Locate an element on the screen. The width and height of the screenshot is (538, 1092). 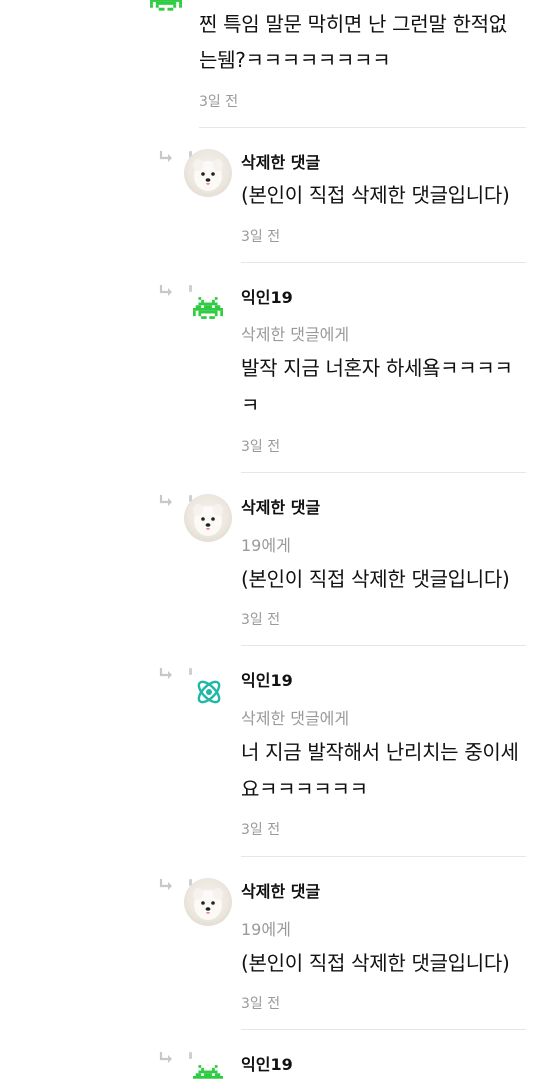
comment-text: ㅋ is located at coordinates (250, 405).